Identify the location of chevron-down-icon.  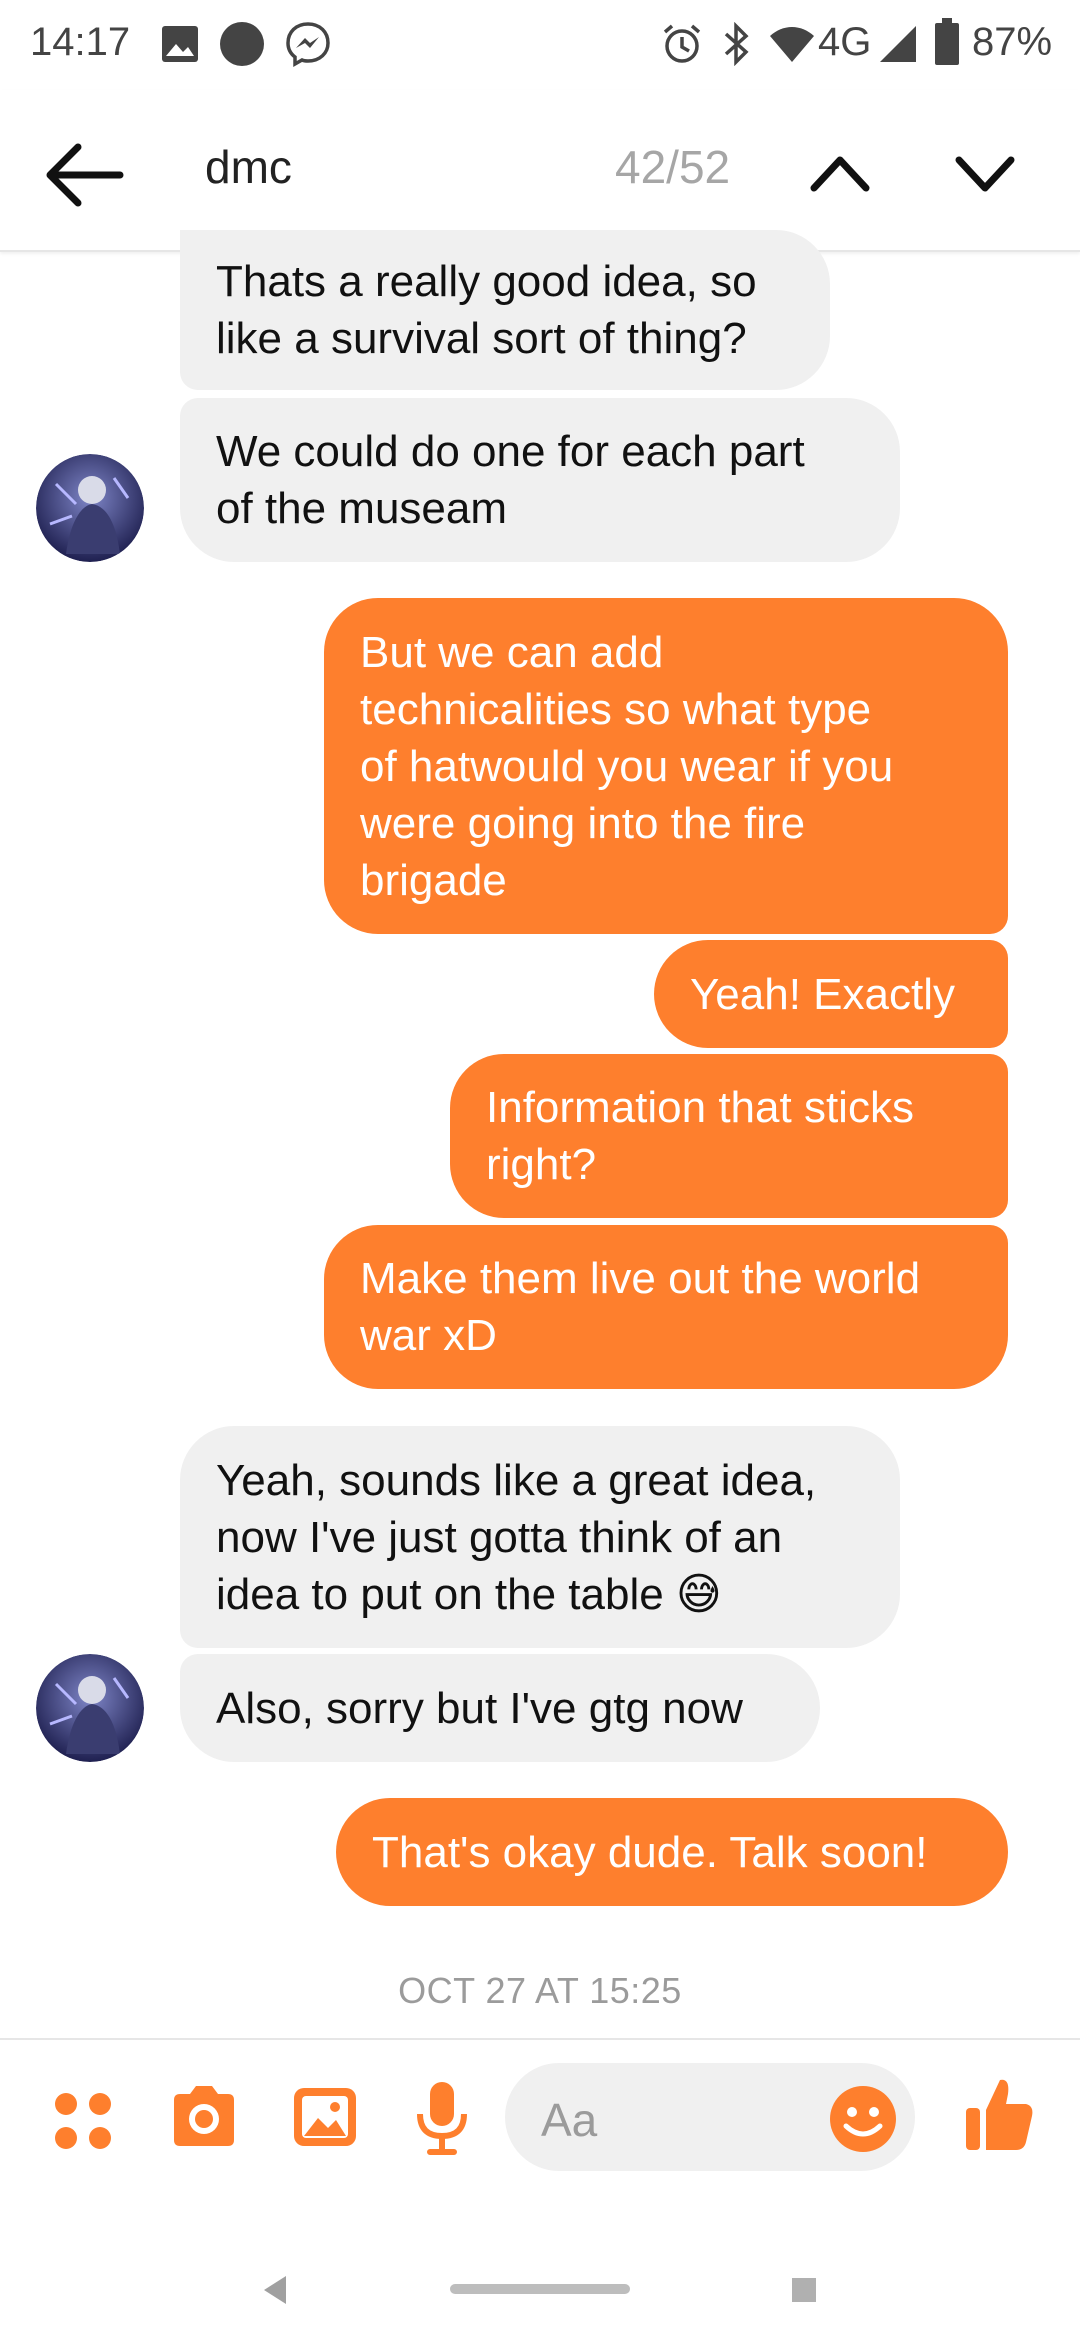
(985, 173).